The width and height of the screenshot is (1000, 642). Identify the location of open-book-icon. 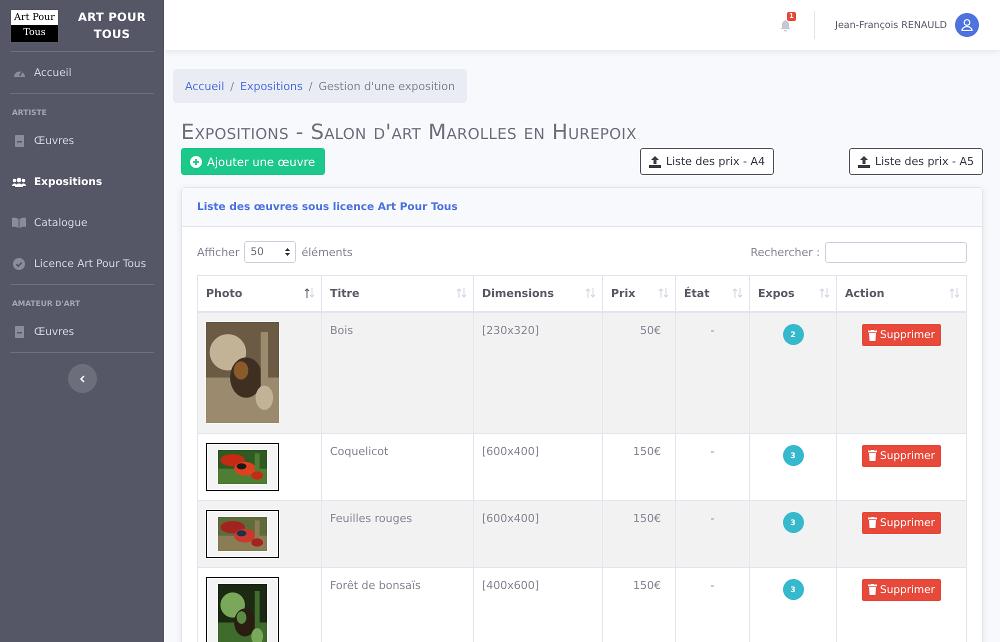
(19, 222).